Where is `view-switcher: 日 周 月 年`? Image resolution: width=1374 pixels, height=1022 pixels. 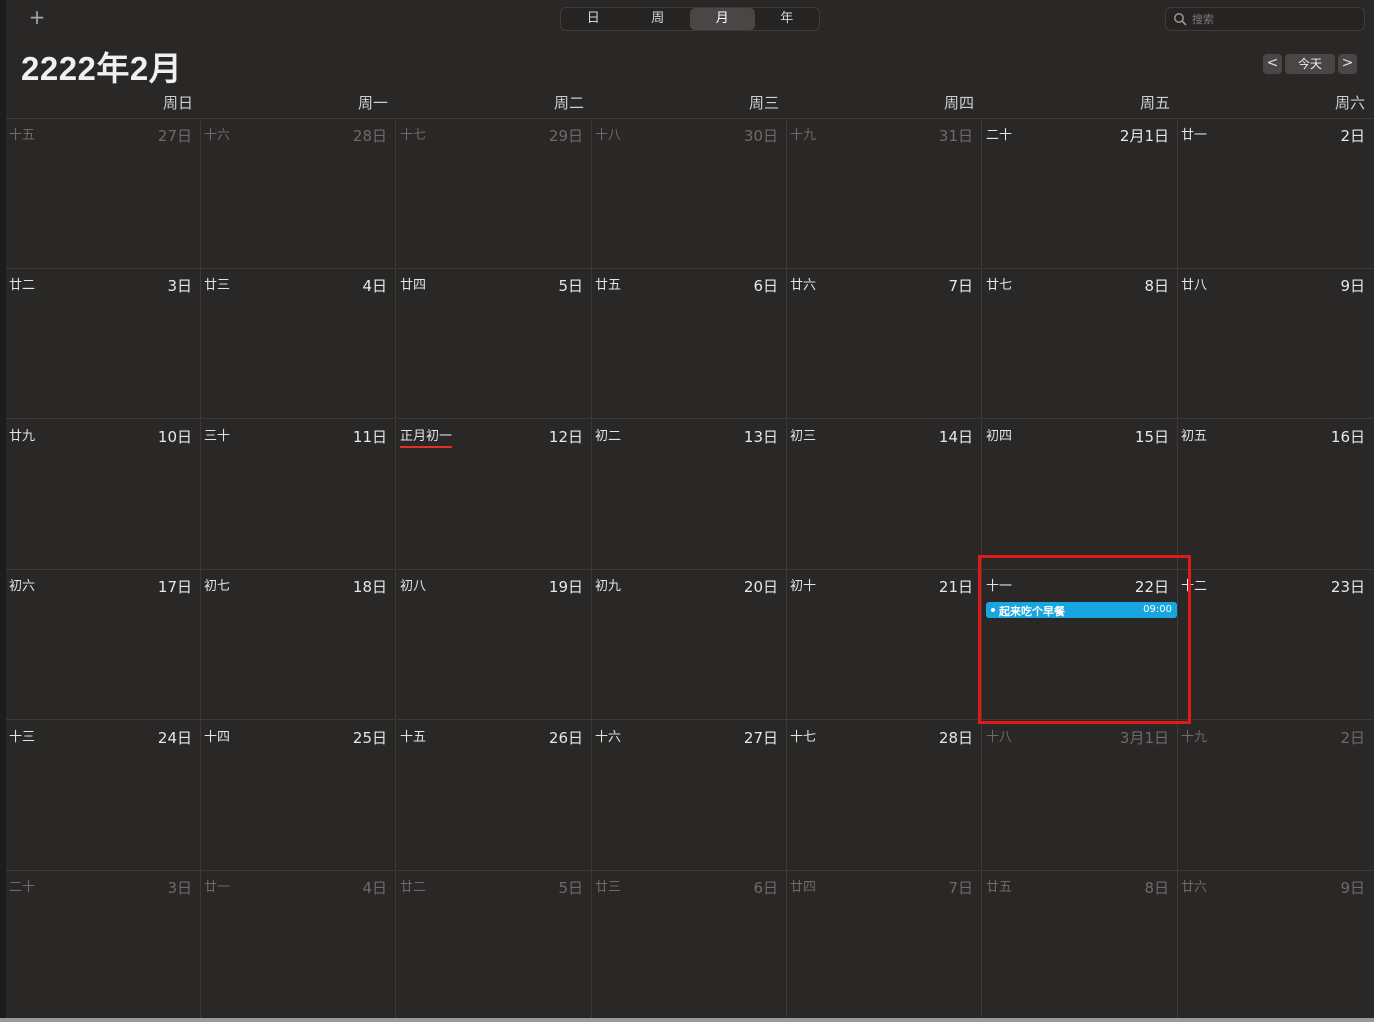 view-switcher: 日 周 月 年 is located at coordinates (690, 19).